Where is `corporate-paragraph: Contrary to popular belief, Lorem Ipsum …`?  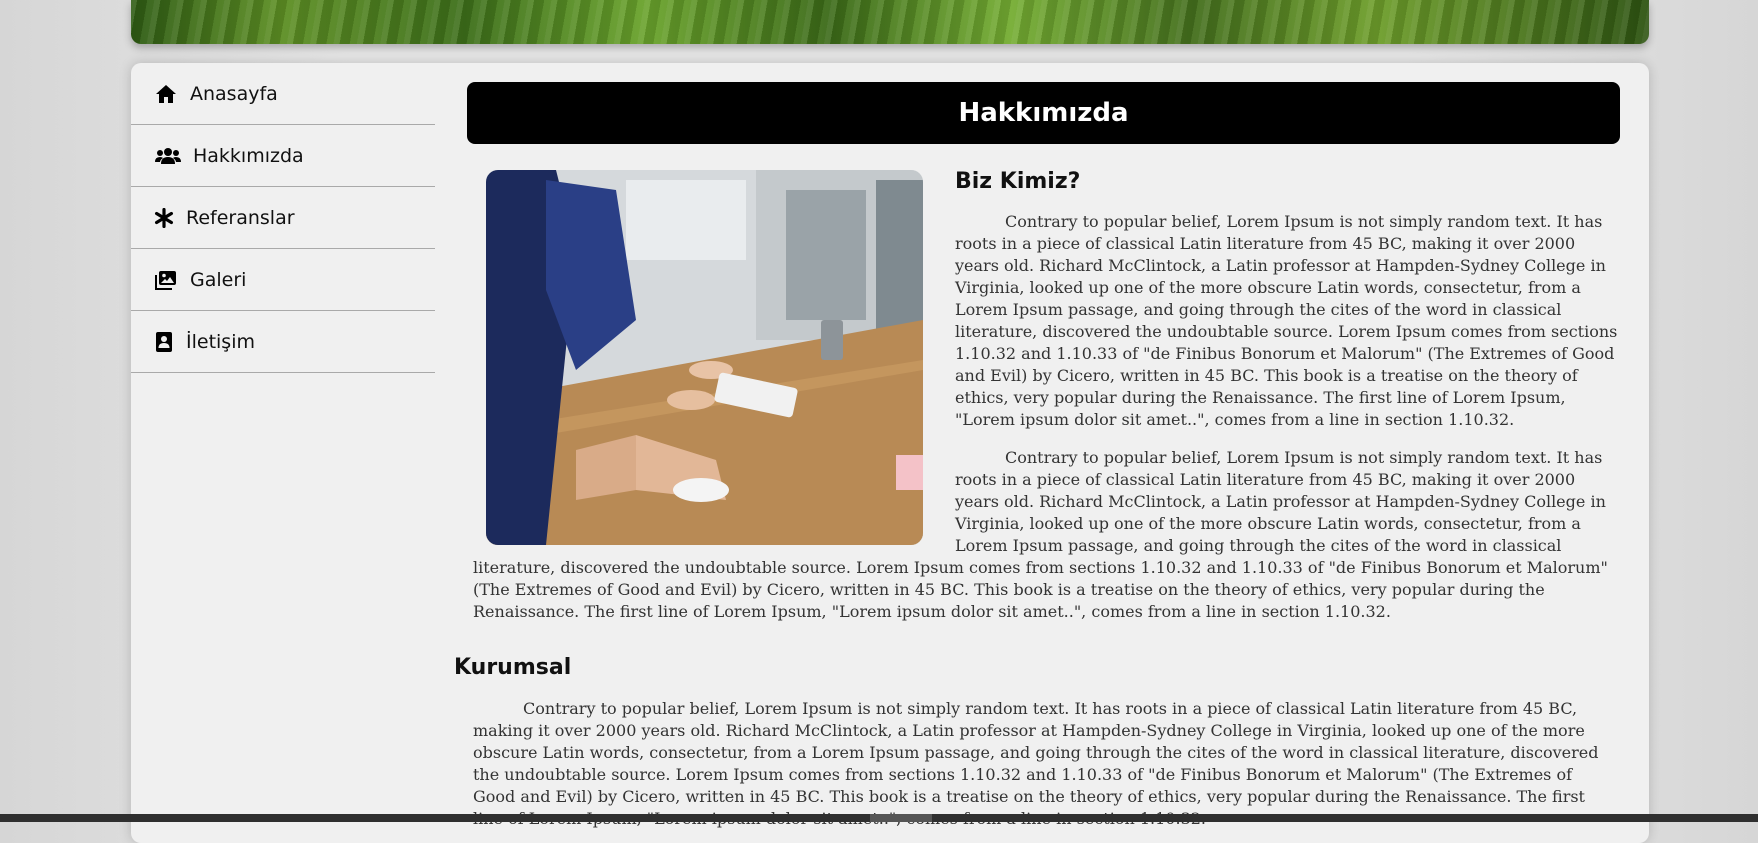 corporate-paragraph: Contrary to popular belief, Lorem Ipsum … is located at coordinates (1036, 763).